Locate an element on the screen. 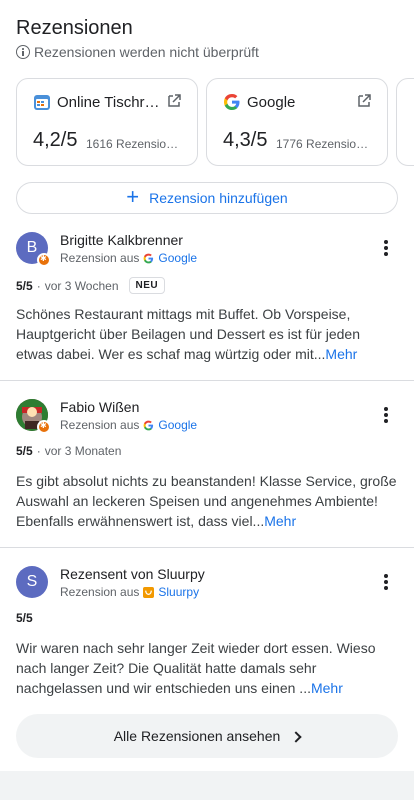 This screenshot has height=800, width=414. review-meta: 5/5 · vor 3 Monaten is located at coordinates (69, 451).